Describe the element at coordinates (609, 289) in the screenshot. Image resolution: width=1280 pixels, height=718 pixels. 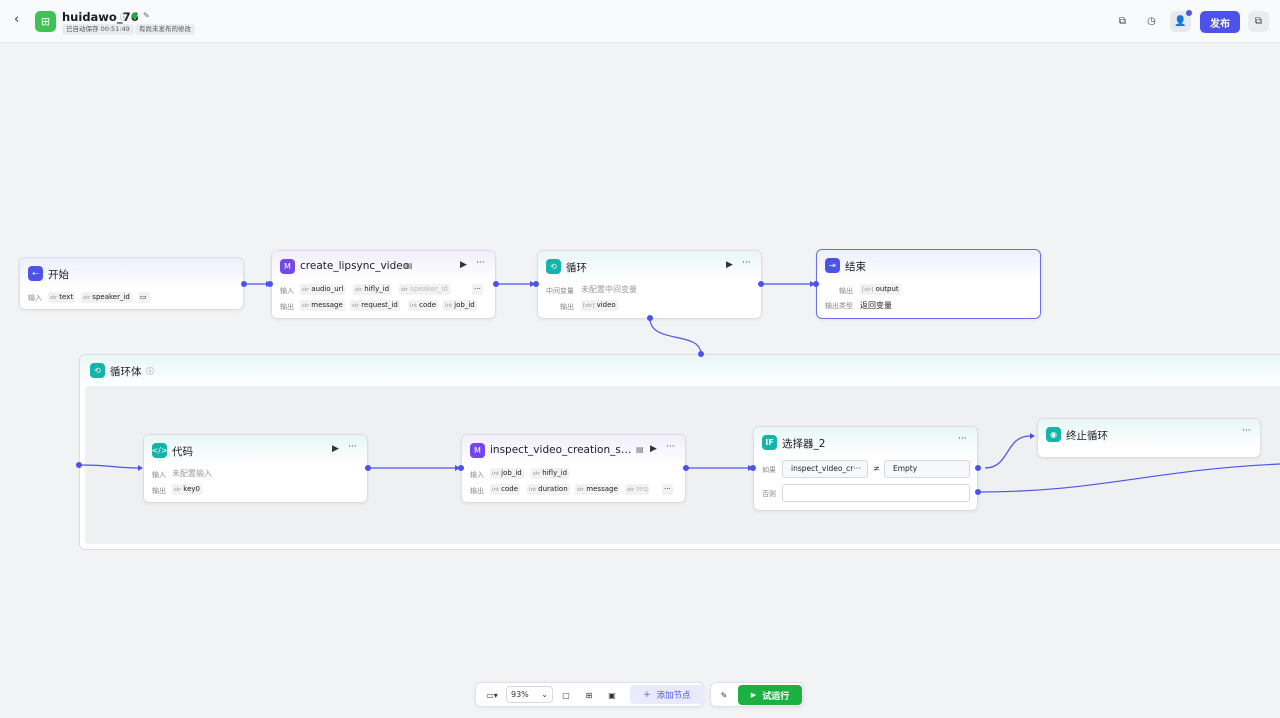
I see `mid-var-placeholder: 未配置中间变量` at that location.